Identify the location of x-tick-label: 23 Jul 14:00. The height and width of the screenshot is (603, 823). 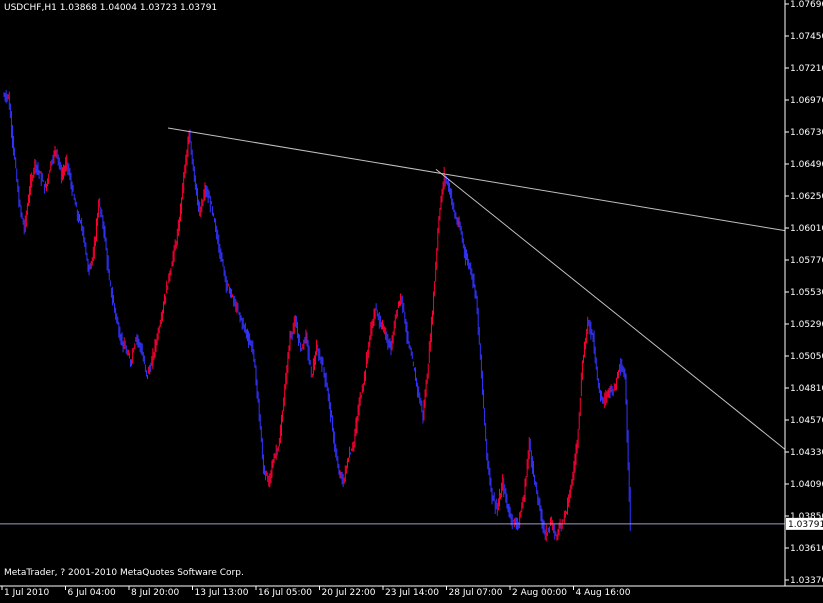
(412, 593).